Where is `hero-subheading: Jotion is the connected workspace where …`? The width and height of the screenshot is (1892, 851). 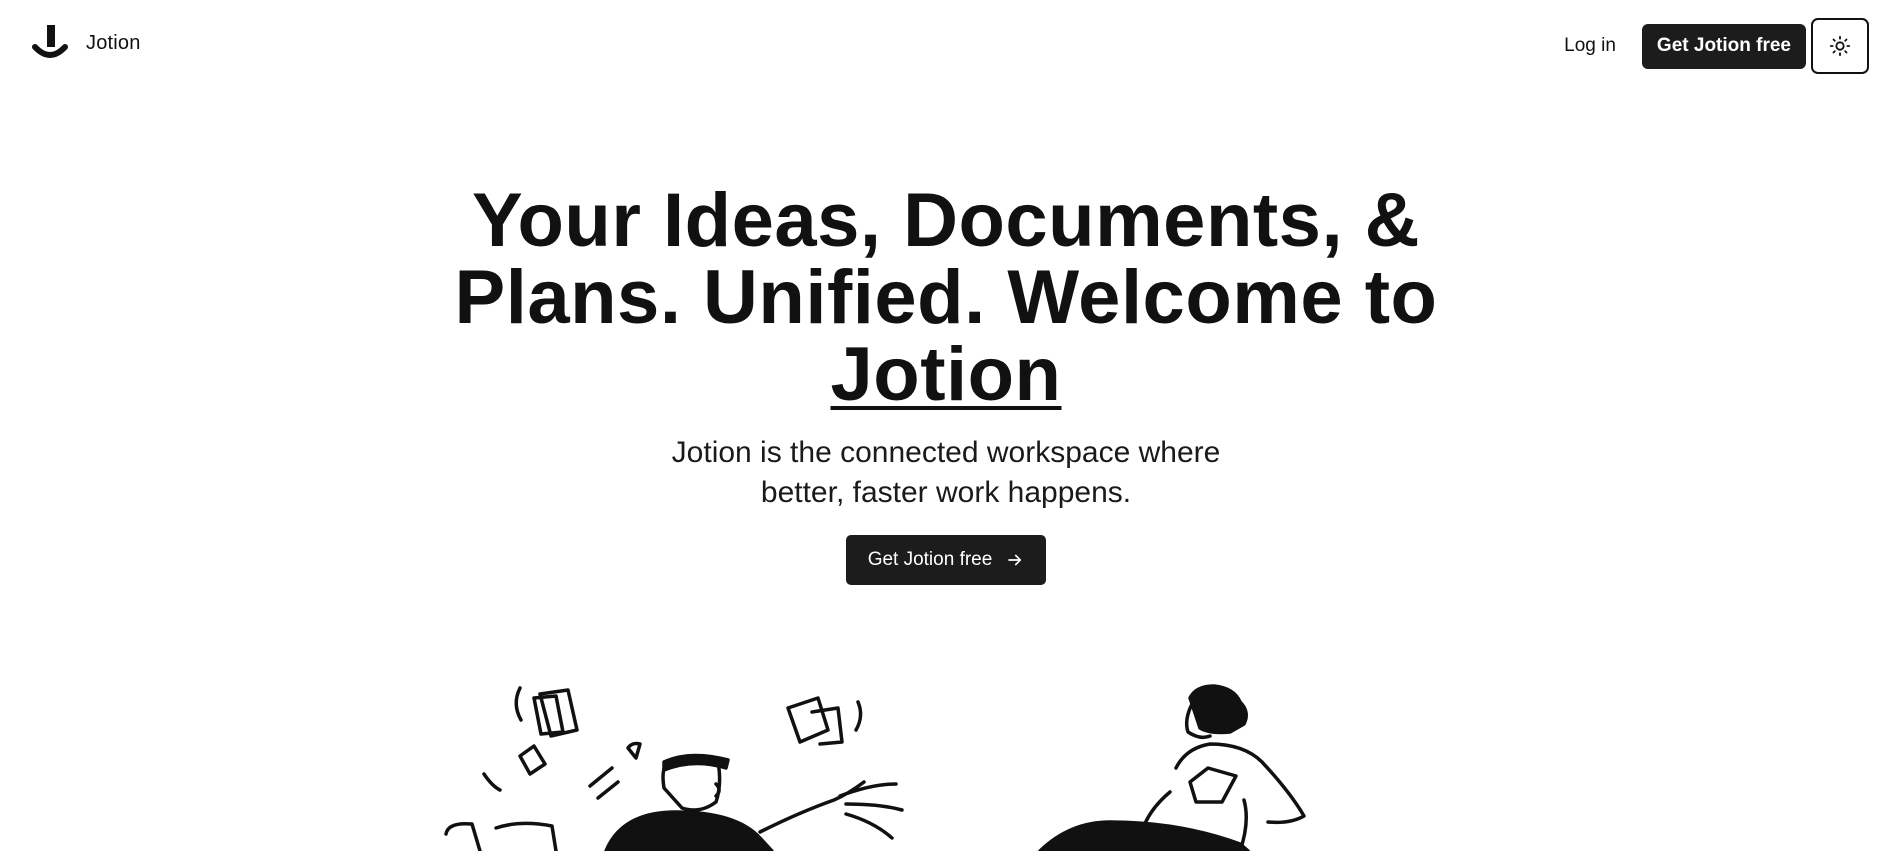
hero-subheading: Jotion is the connected workspace where … is located at coordinates (946, 472).